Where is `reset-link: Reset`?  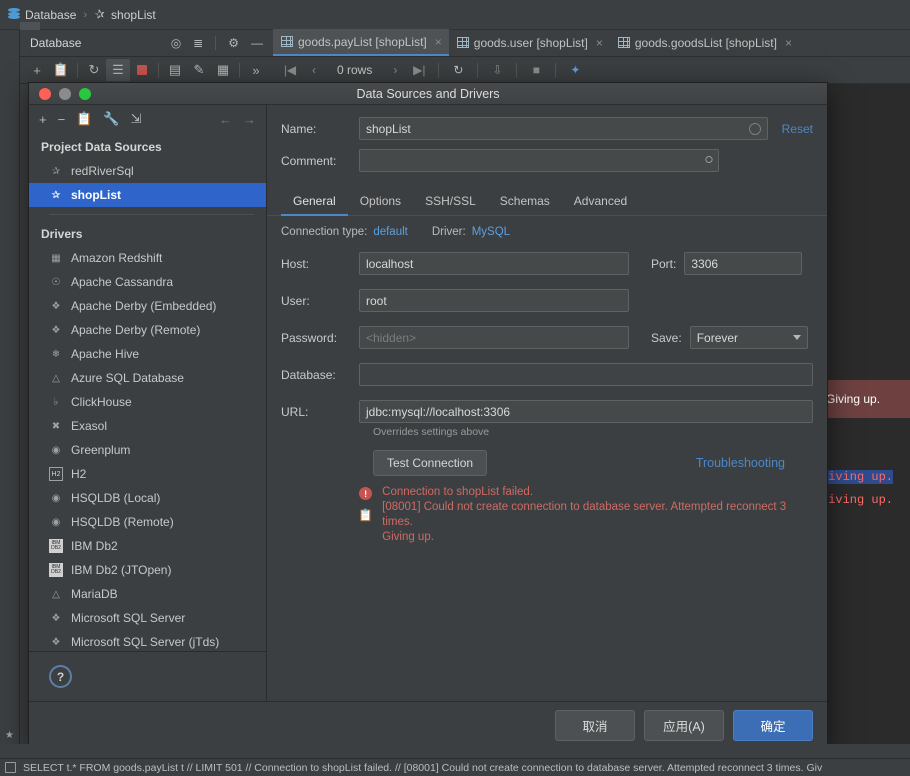 reset-link: Reset is located at coordinates (797, 129).